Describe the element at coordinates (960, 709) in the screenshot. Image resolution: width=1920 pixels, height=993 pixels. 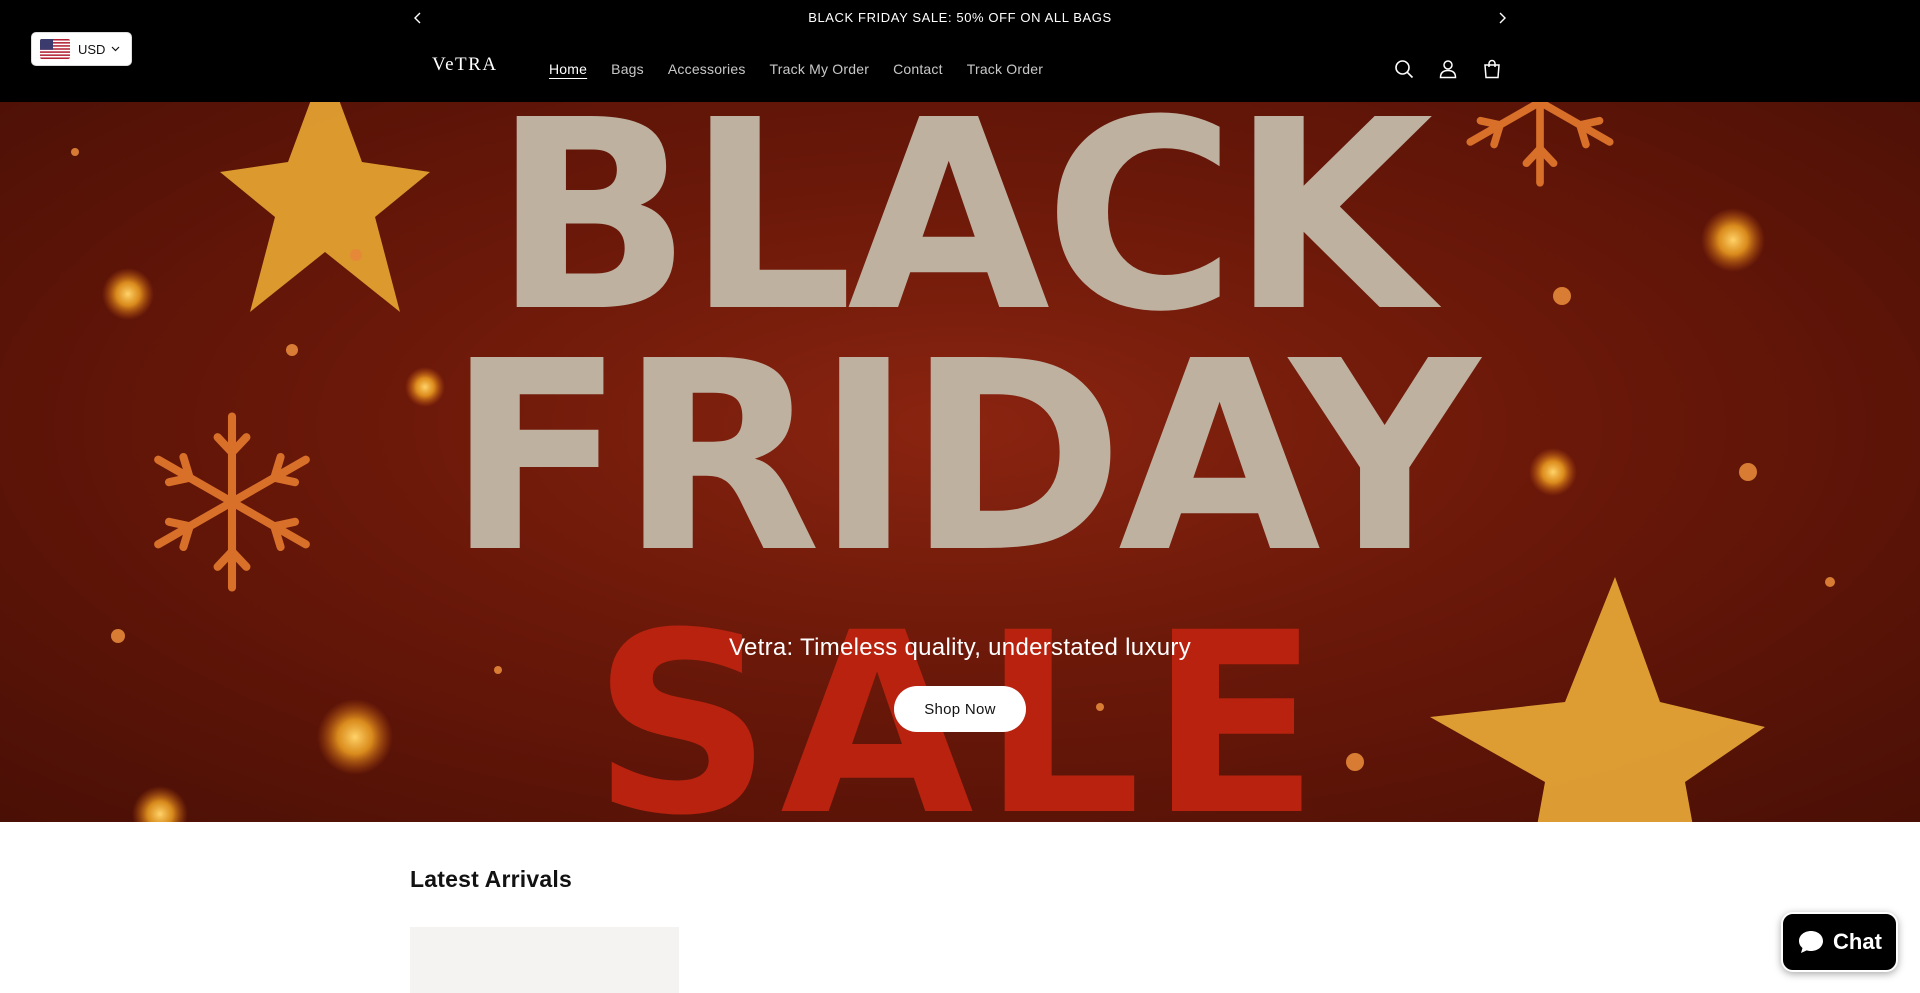
I see `shop-now-button: Shop Now` at that location.